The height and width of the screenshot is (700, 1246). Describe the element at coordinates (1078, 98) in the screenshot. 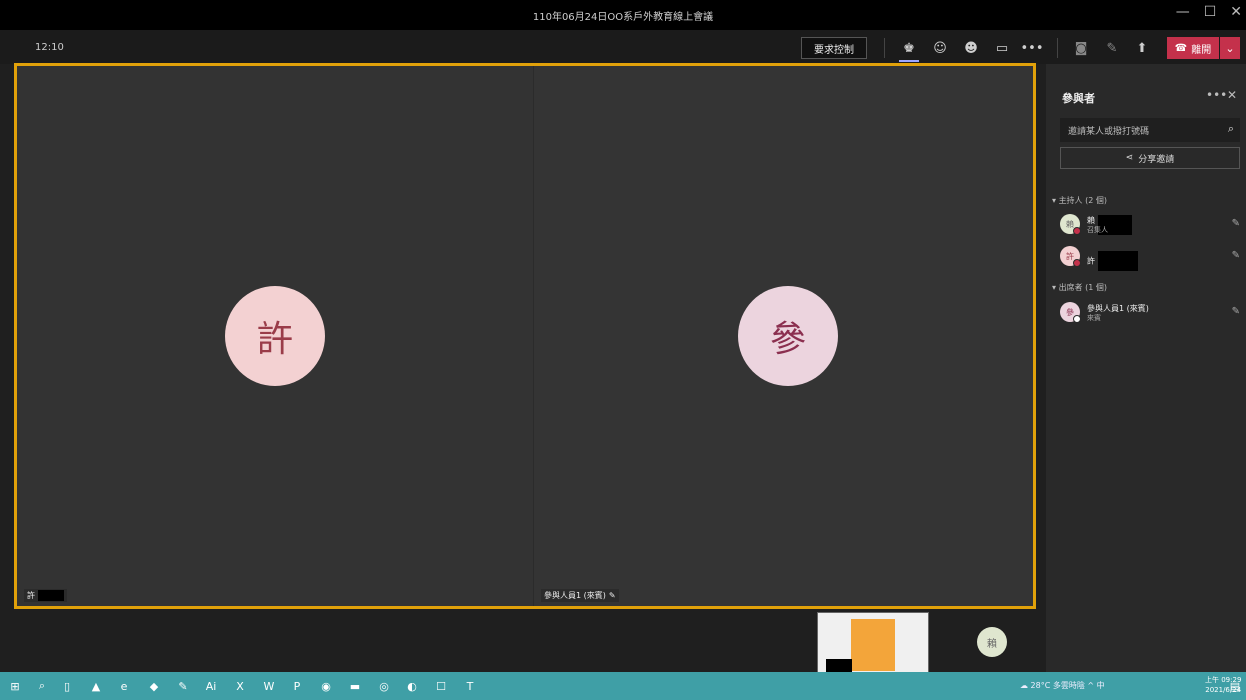

I see `panel-title: 參與者` at that location.